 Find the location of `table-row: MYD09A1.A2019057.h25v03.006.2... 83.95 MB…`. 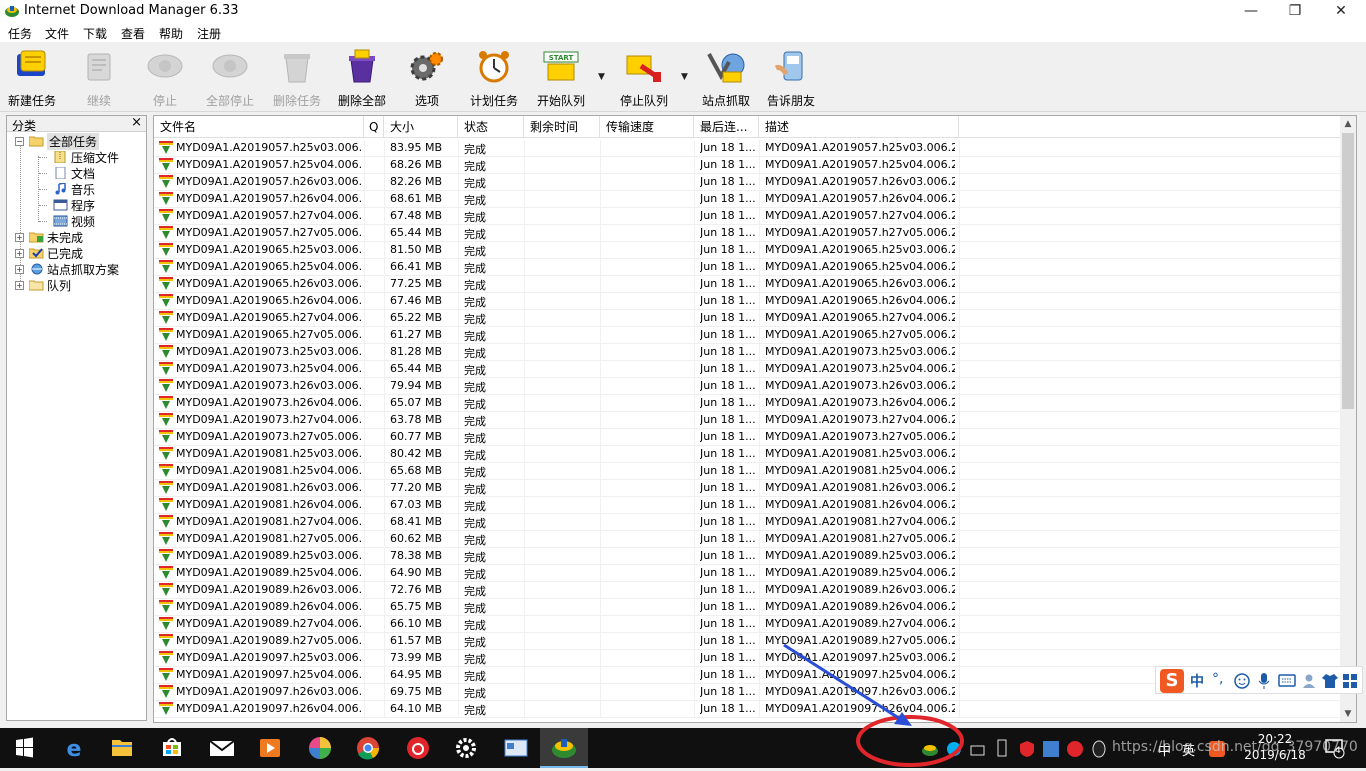

table-row: MYD09A1.A2019057.h25v03.006.2... 83.95 MB… is located at coordinates (747, 148).